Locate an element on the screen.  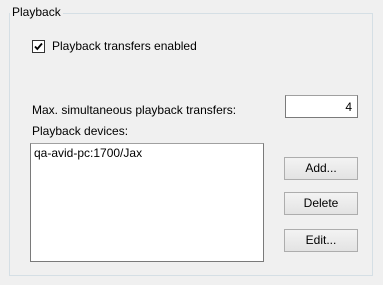
playback-enabled-row: Playback transfers enabled is located at coordinates (114, 46).